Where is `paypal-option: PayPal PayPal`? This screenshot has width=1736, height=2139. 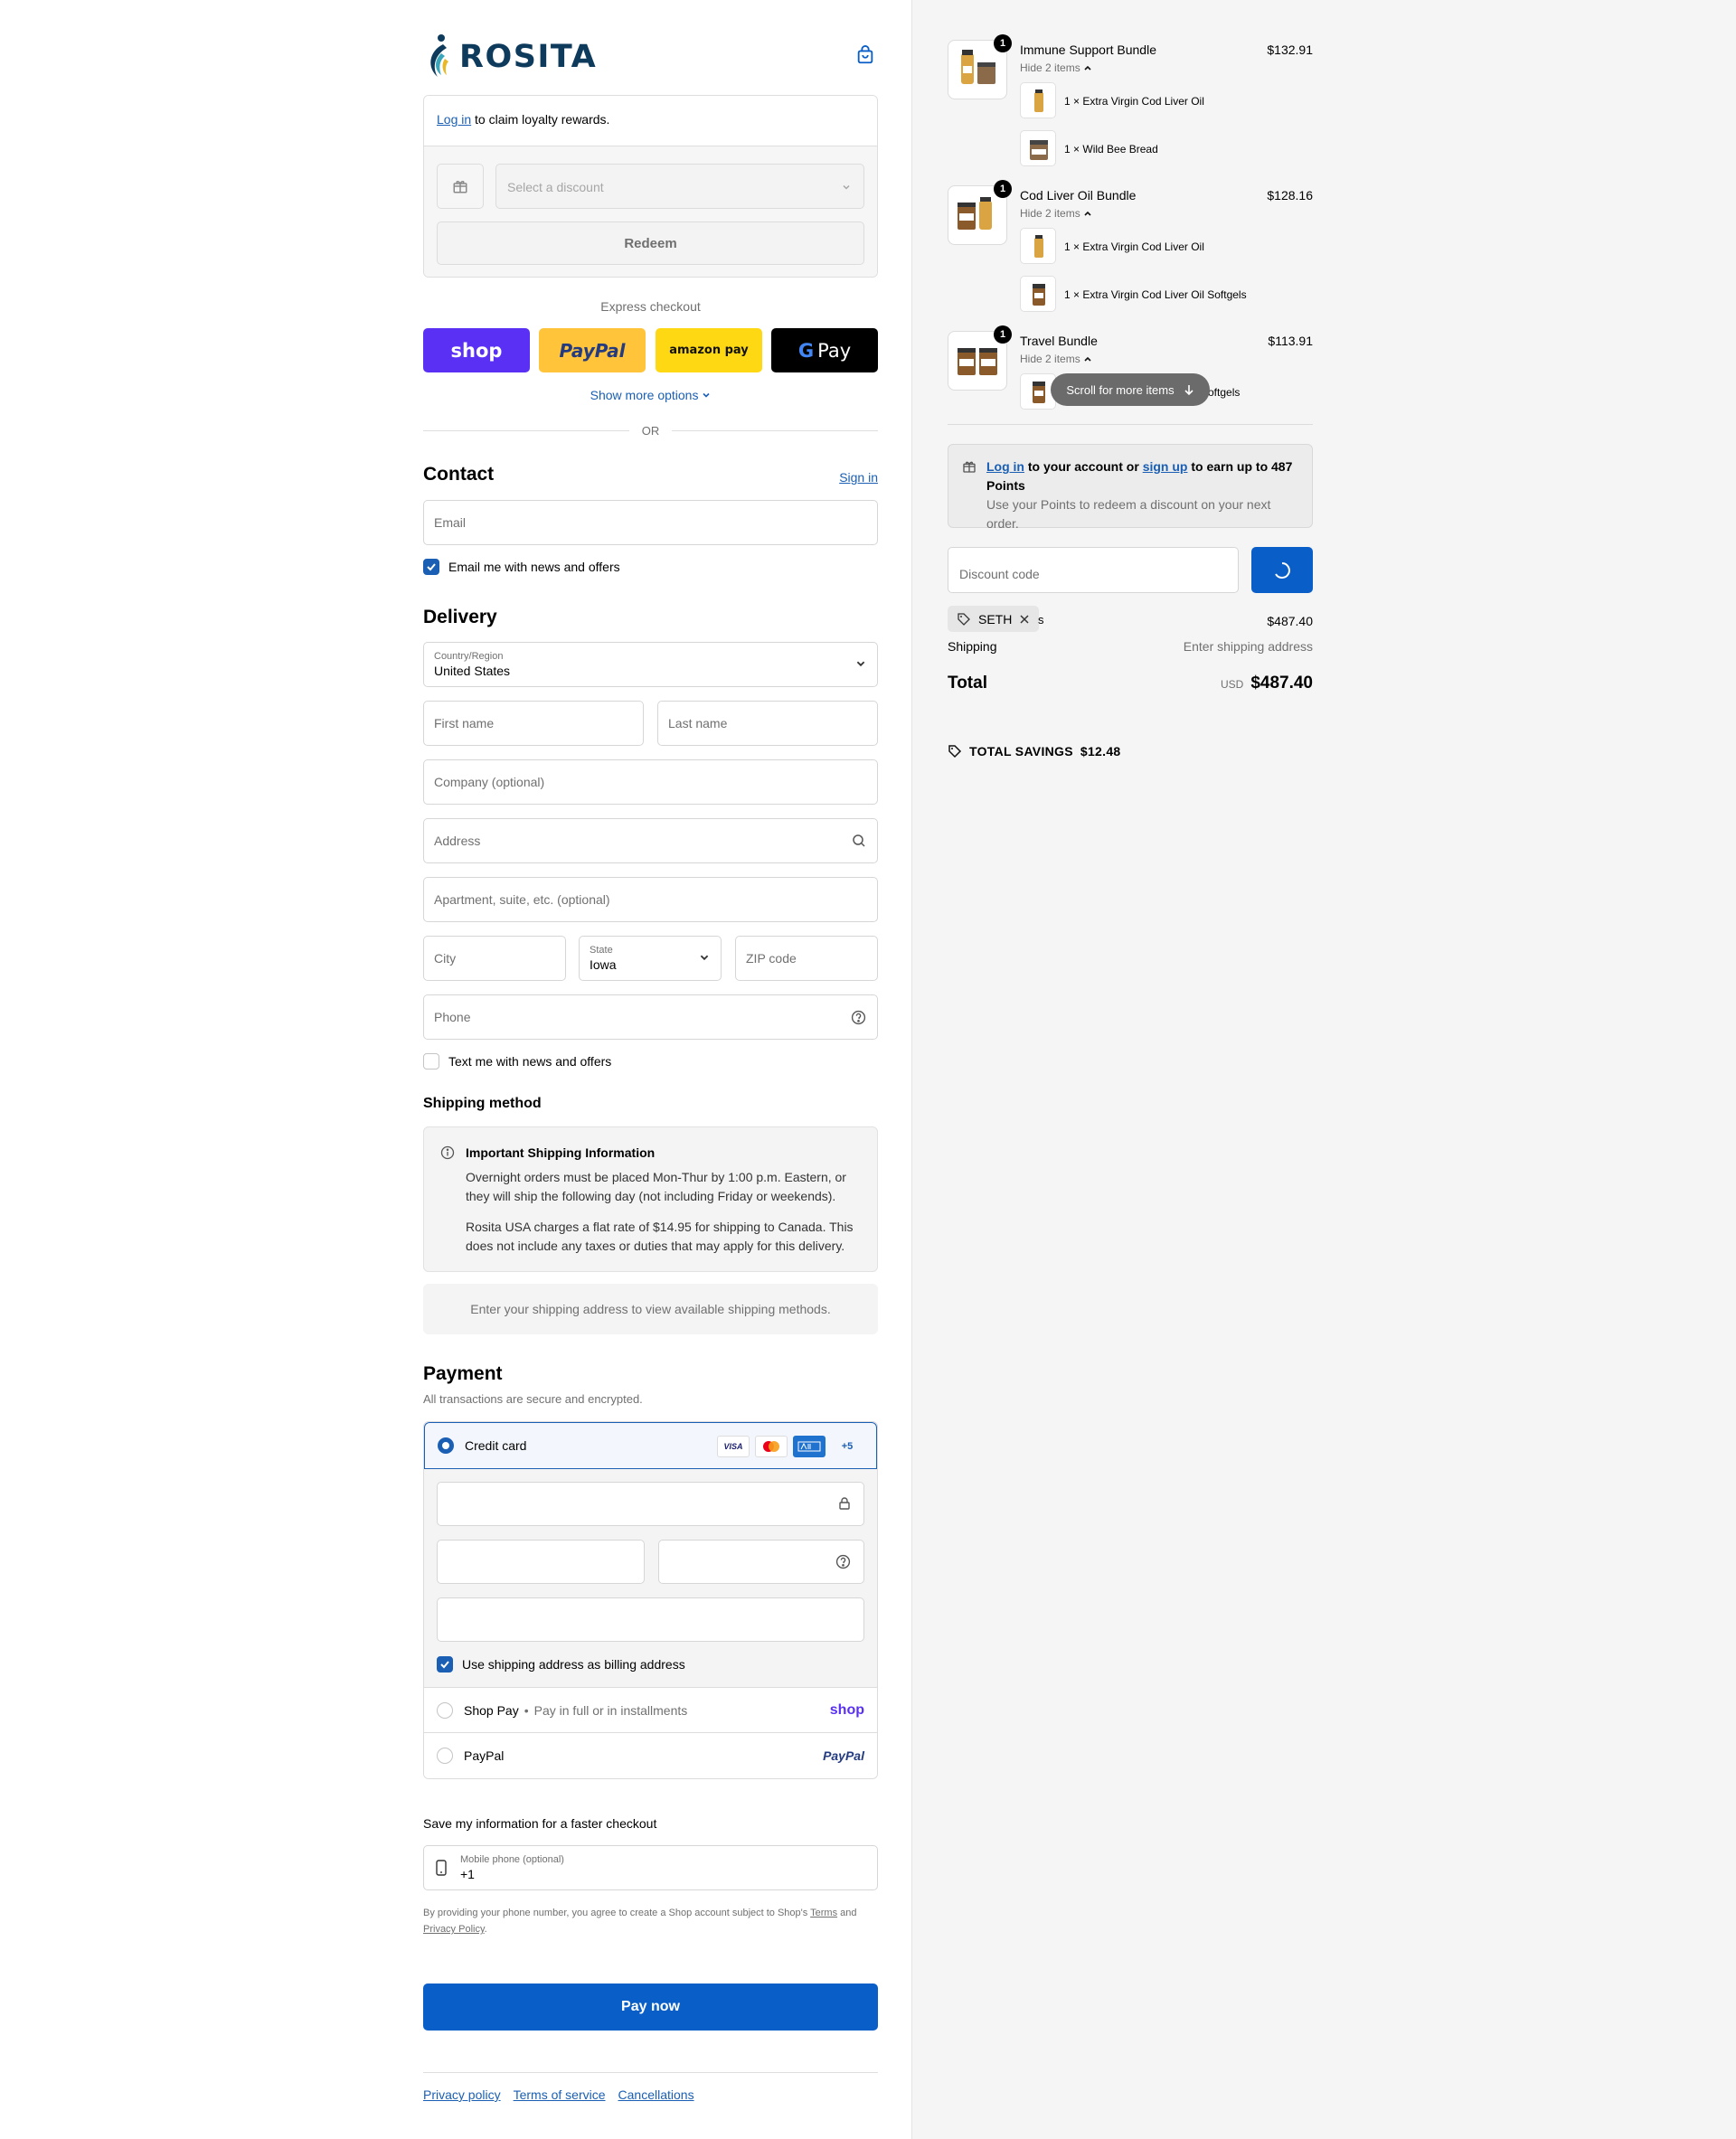
paypal-option: PayPal PayPal is located at coordinates (650, 1756).